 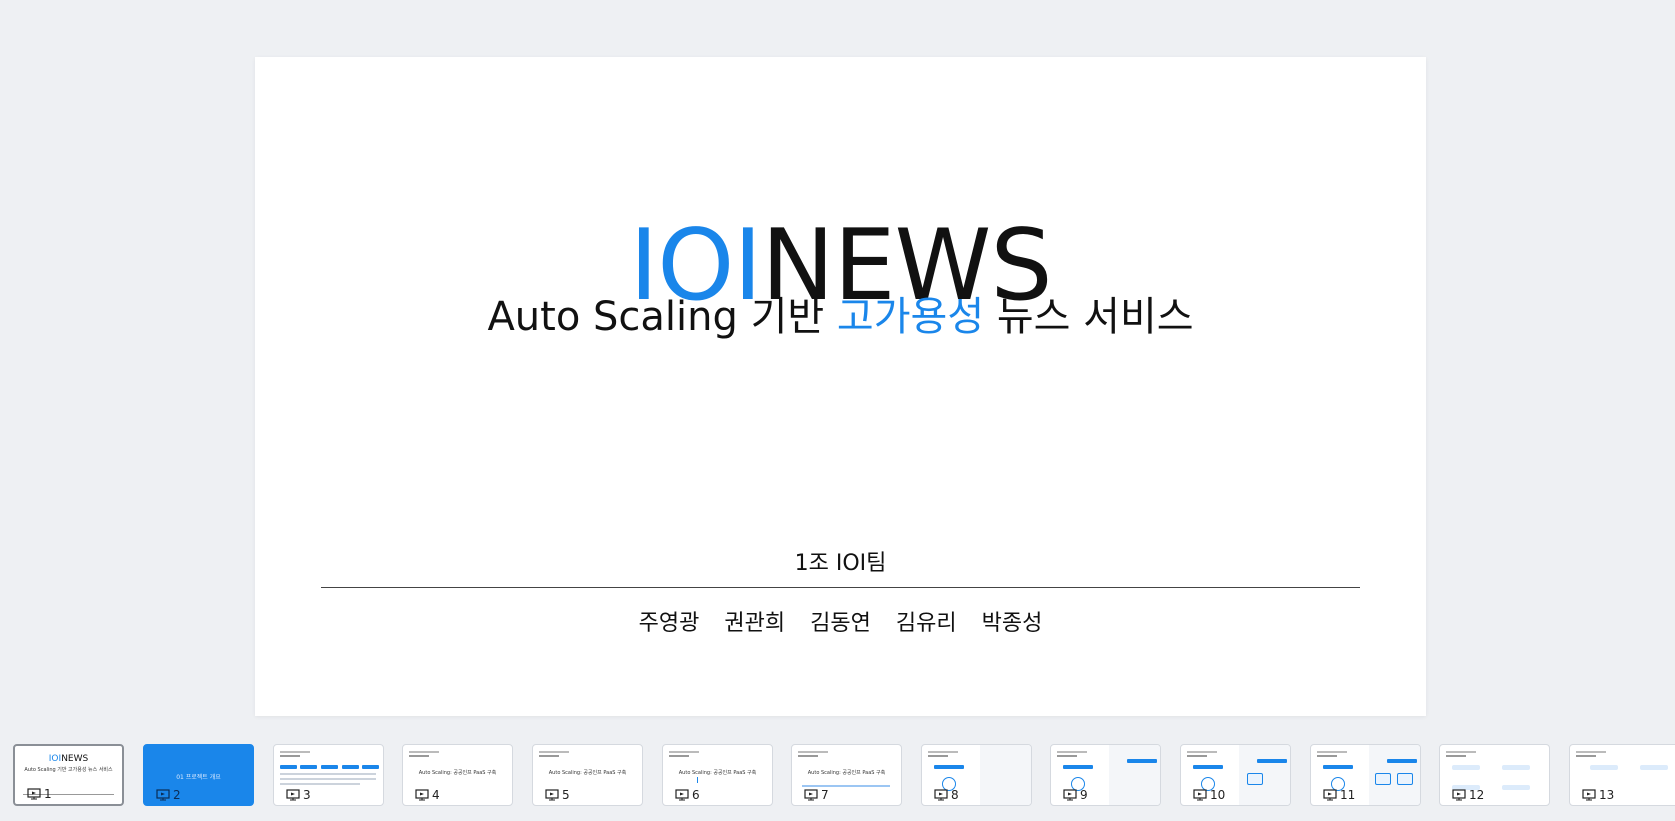 What do you see at coordinates (816, 795) in the screenshot?
I see `thumb-label: 7` at bounding box center [816, 795].